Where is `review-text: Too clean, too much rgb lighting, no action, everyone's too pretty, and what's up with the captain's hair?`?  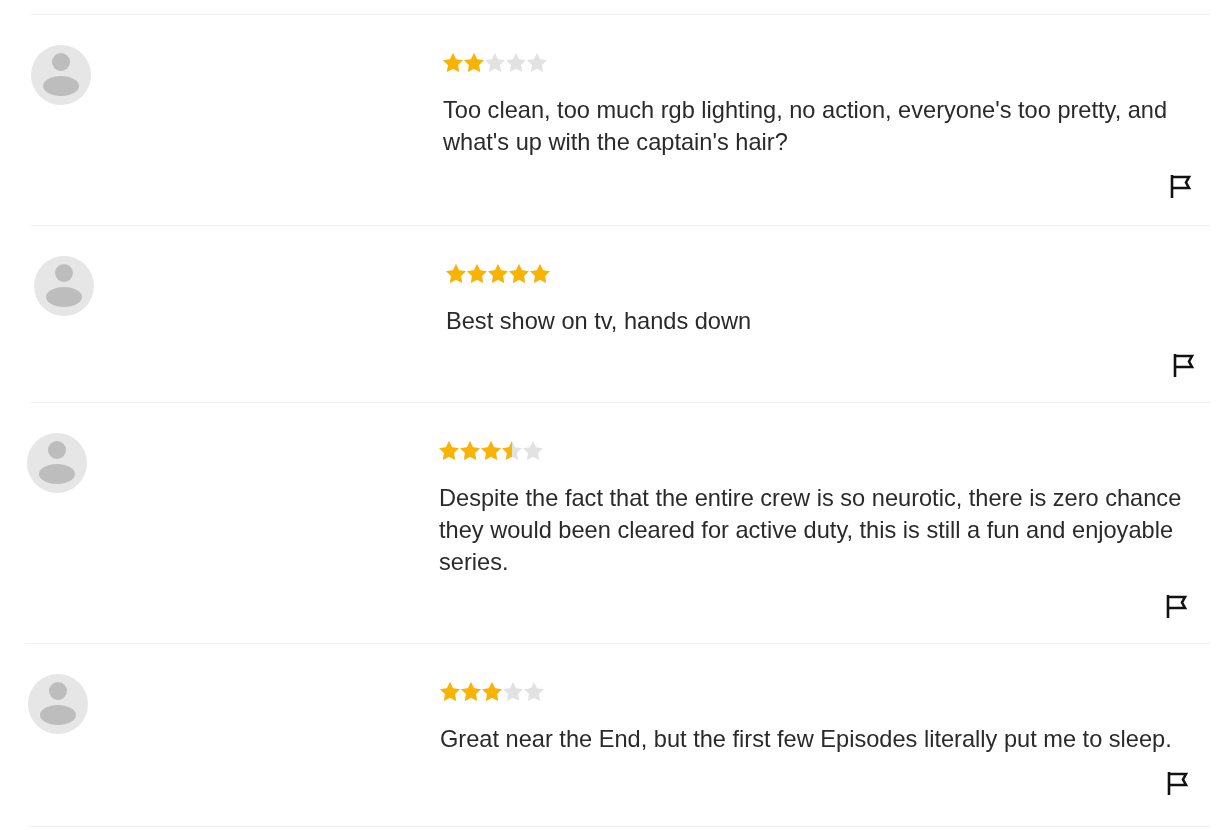 review-text: Too clean, too much rgb lighting, no action, everyone's too pretty, and what's up with the captain's hair? is located at coordinates (806, 126).